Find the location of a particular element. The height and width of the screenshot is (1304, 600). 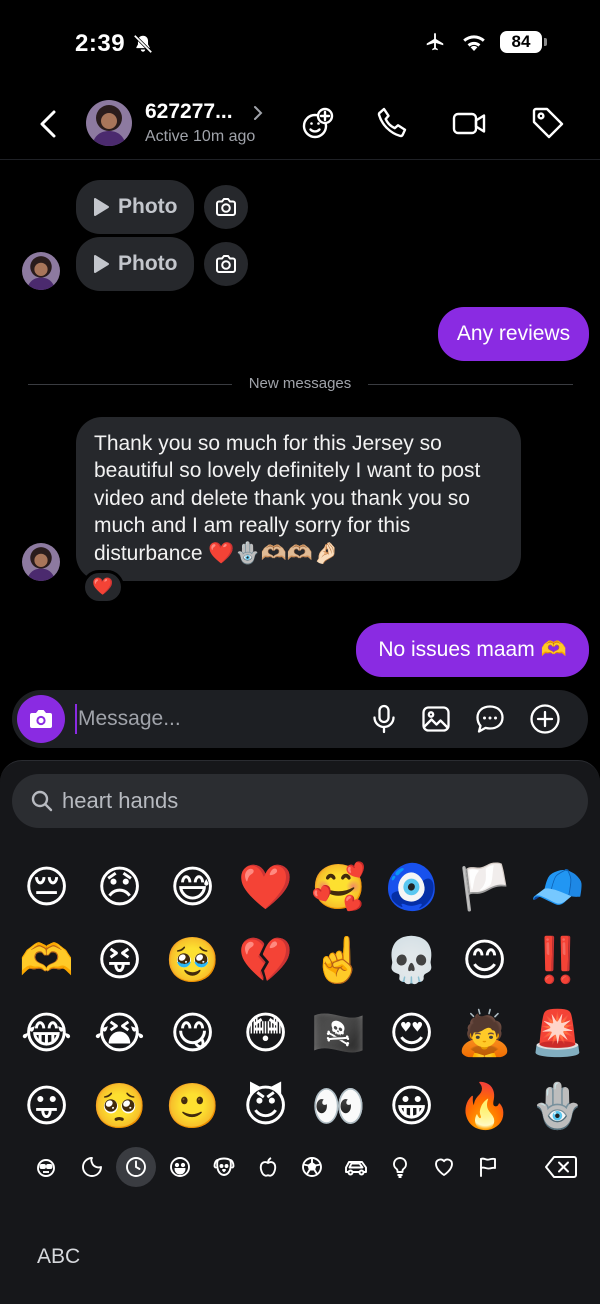

emoji-item: 🥺 is located at coordinates (119, 1106).